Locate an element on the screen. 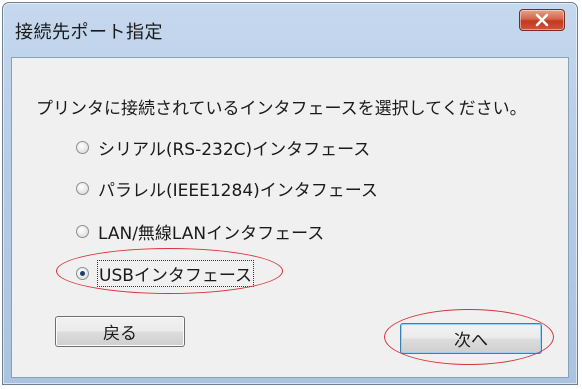 The image size is (582, 389). title-bar: 接続先ポート指定 is located at coordinates (290, 30).